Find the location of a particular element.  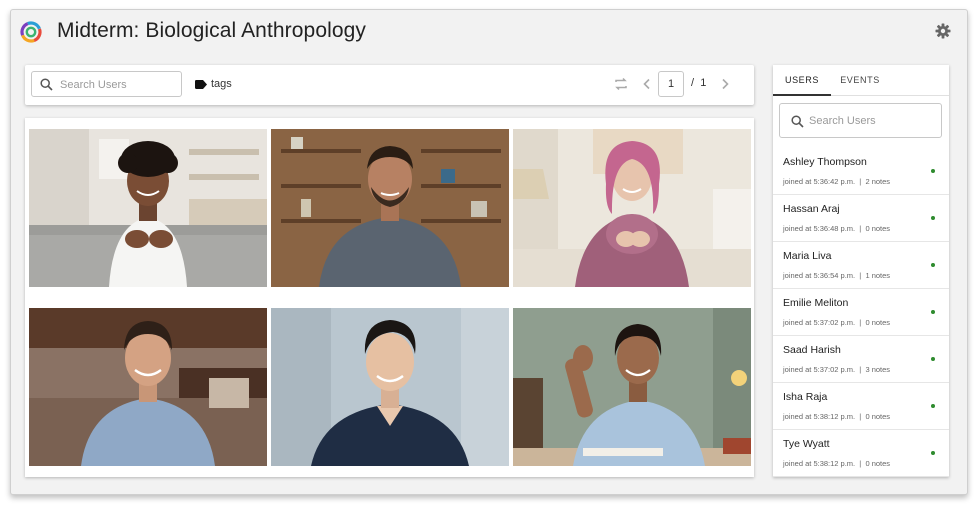

user-meta: joined at 5:36:42 p.m. | 2 notes is located at coordinates (837, 181).